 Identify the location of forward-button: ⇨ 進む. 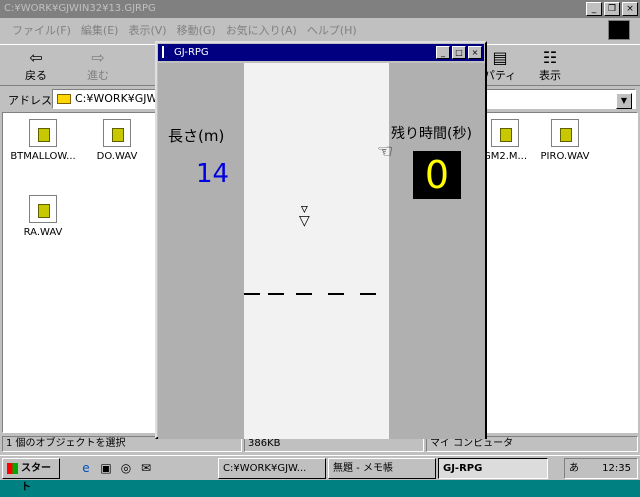
(98, 66).